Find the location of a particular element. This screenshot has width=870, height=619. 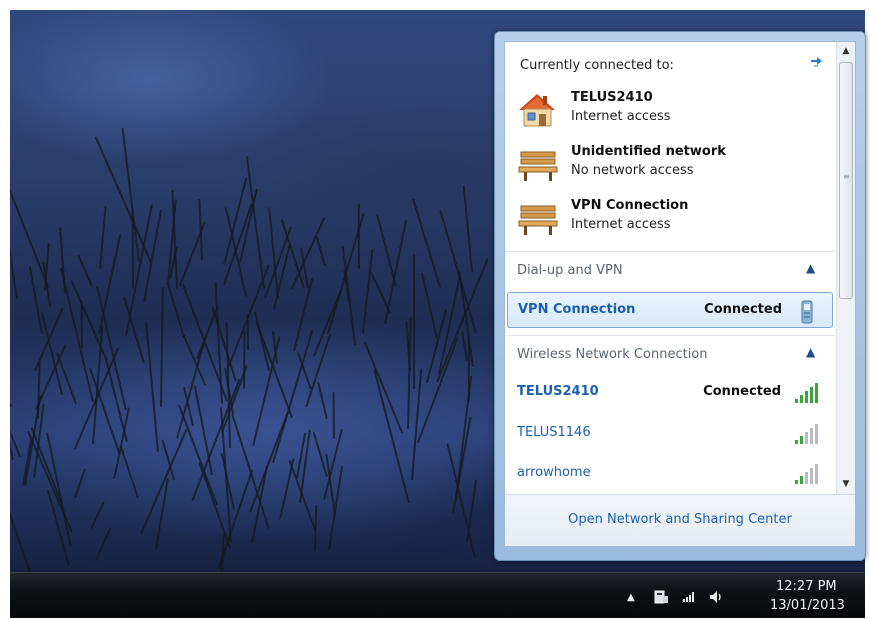

taskbar: ▲ 12:27 PM 13/01/2013 is located at coordinates (437, 595).